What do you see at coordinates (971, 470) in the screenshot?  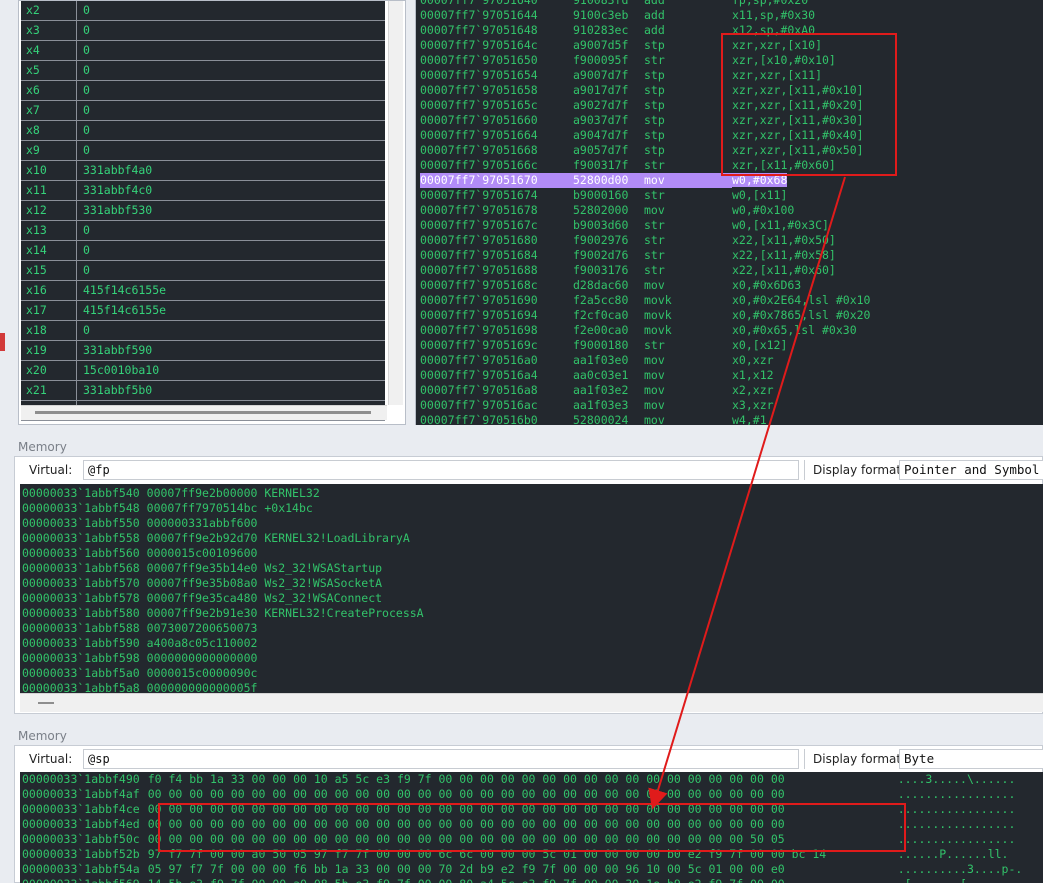 I see `memory1-display-format-select: Pointer and Symbol` at bounding box center [971, 470].